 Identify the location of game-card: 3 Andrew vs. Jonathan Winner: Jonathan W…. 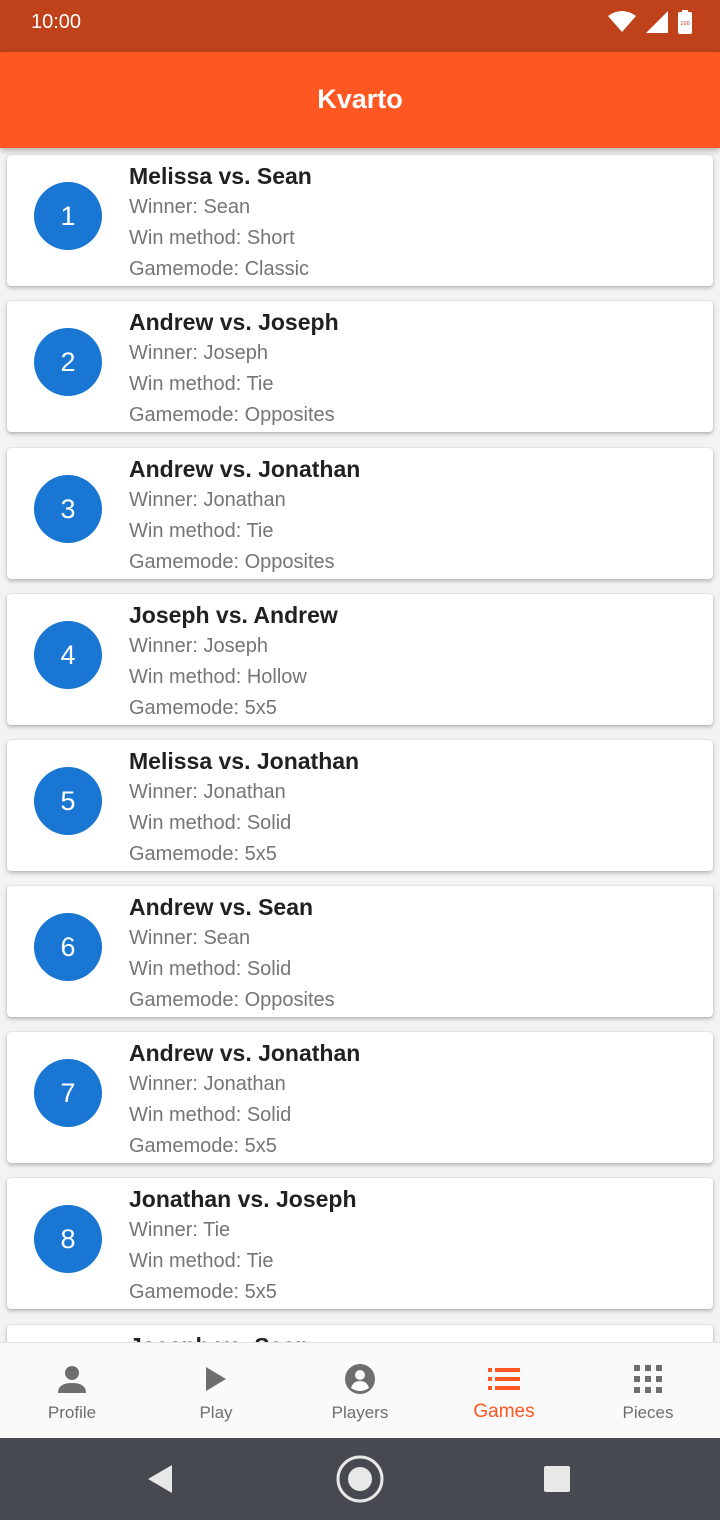
(360, 513).